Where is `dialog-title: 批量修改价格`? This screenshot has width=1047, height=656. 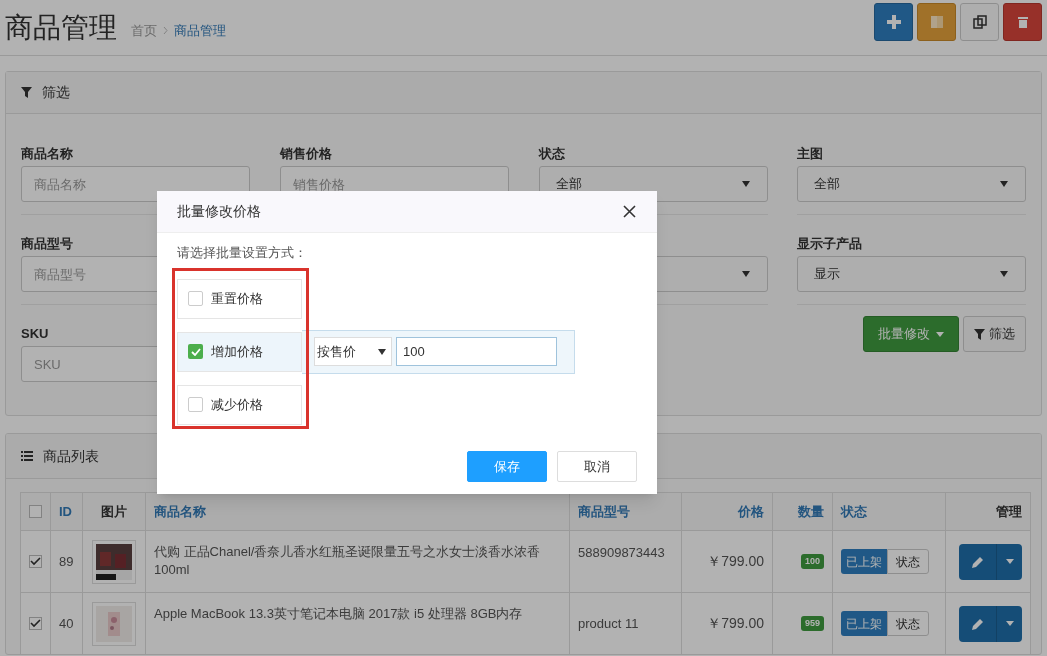 dialog-title: 批量修改价格 is located at coordinates (219, 211).